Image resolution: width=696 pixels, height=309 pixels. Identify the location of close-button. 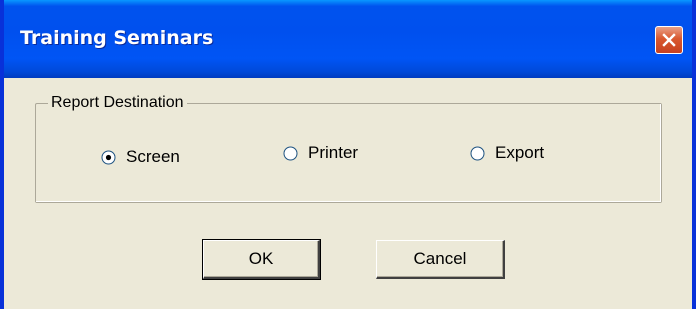
(669, 40).